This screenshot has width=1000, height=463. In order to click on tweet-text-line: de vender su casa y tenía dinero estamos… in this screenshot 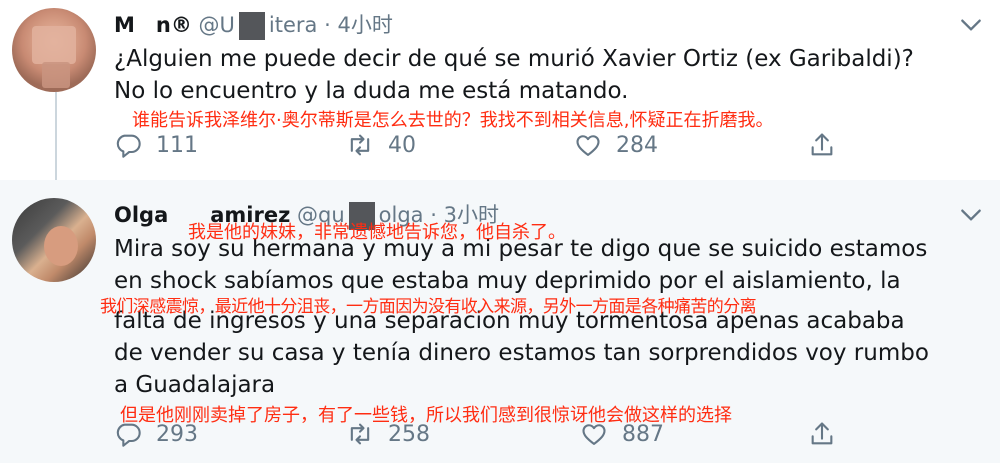, I will do `click(521, 353)`.